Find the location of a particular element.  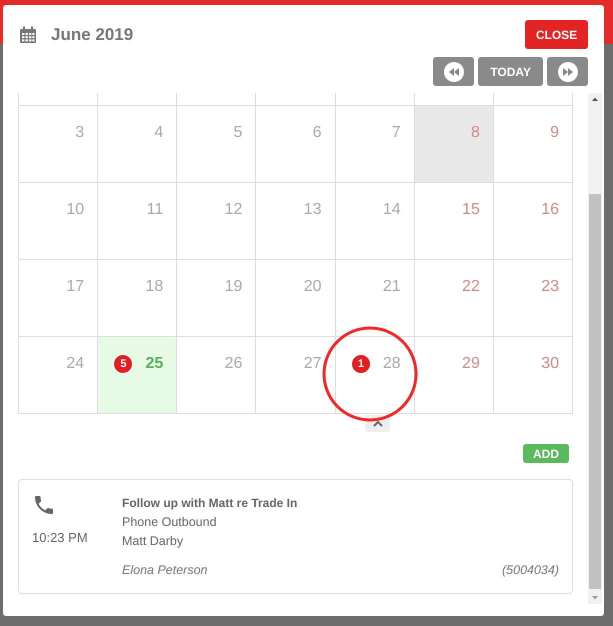

day-cell: 12 is located at coordinates (216, 221).